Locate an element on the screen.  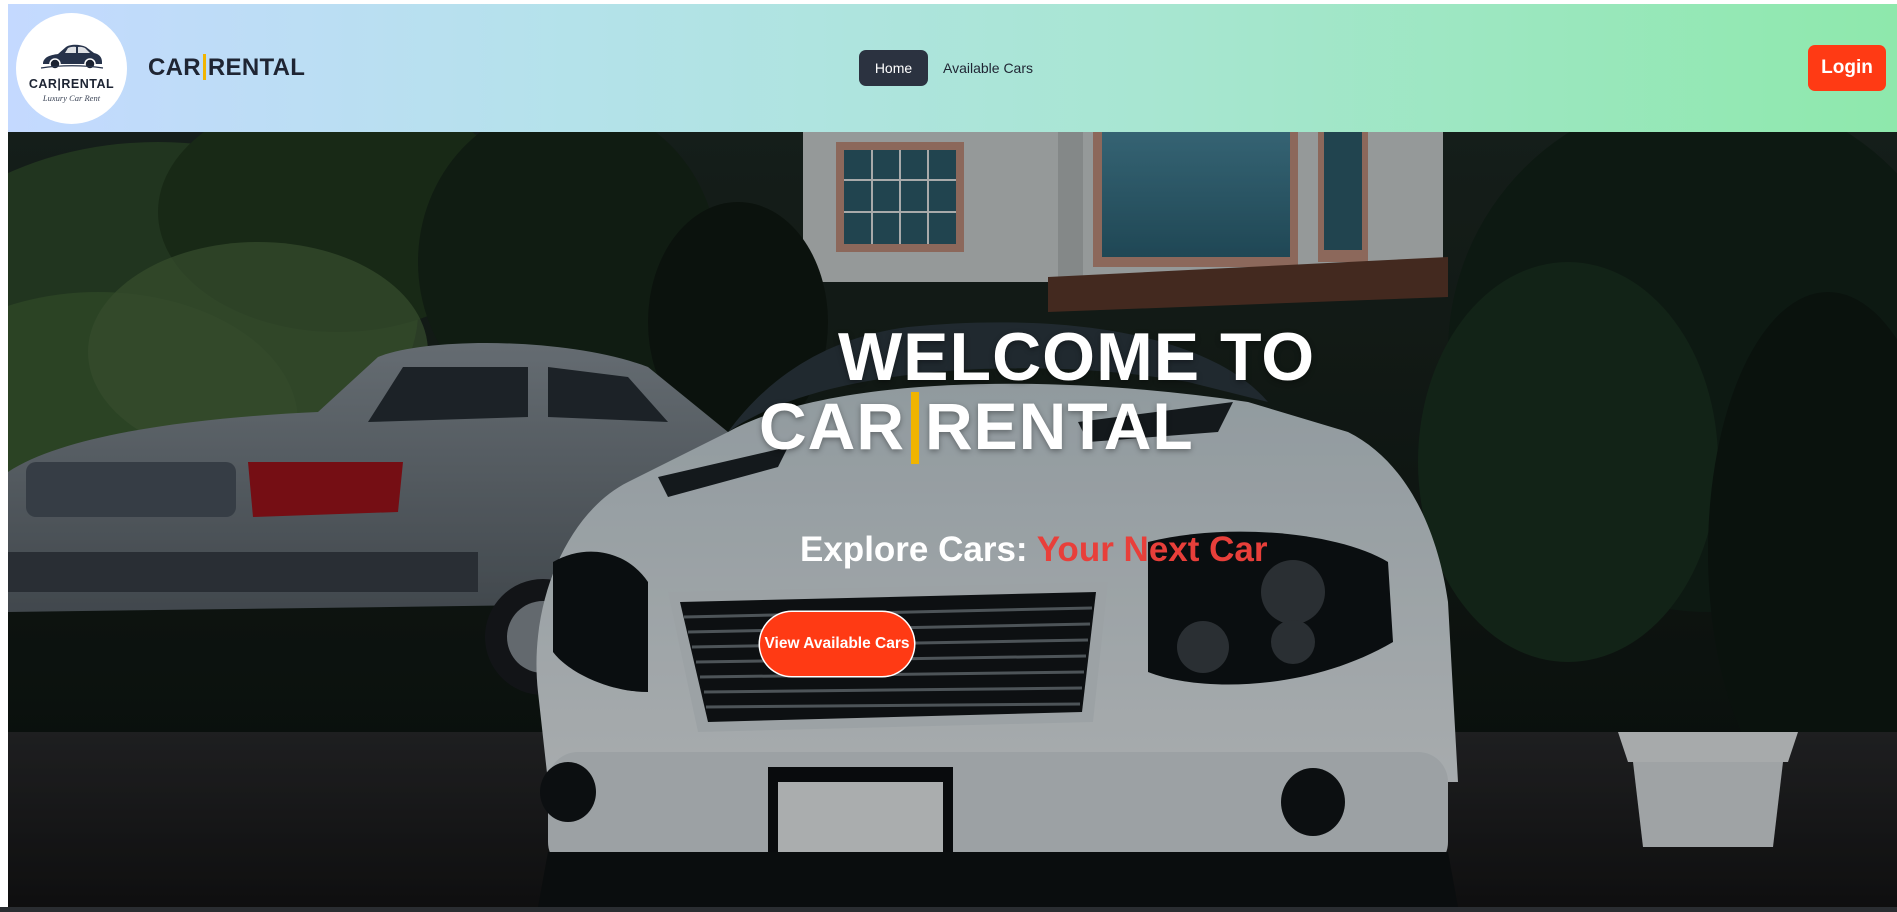
hero-subtitle: Explore Cars: Your Next Car is located at coordinates (1034, 550).